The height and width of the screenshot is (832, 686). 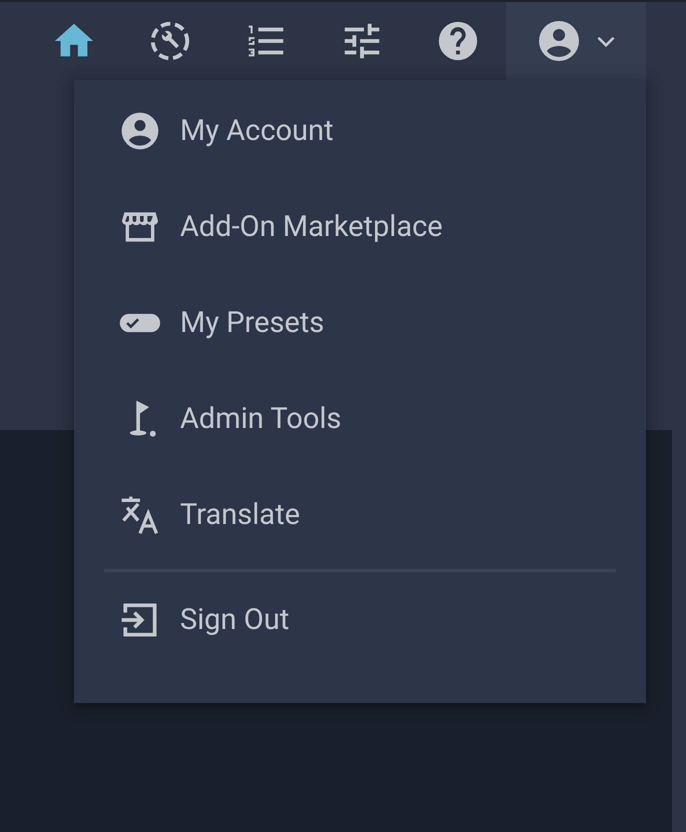 I want to click on menu-item: Admin Tools, so click(x=360, y=419).